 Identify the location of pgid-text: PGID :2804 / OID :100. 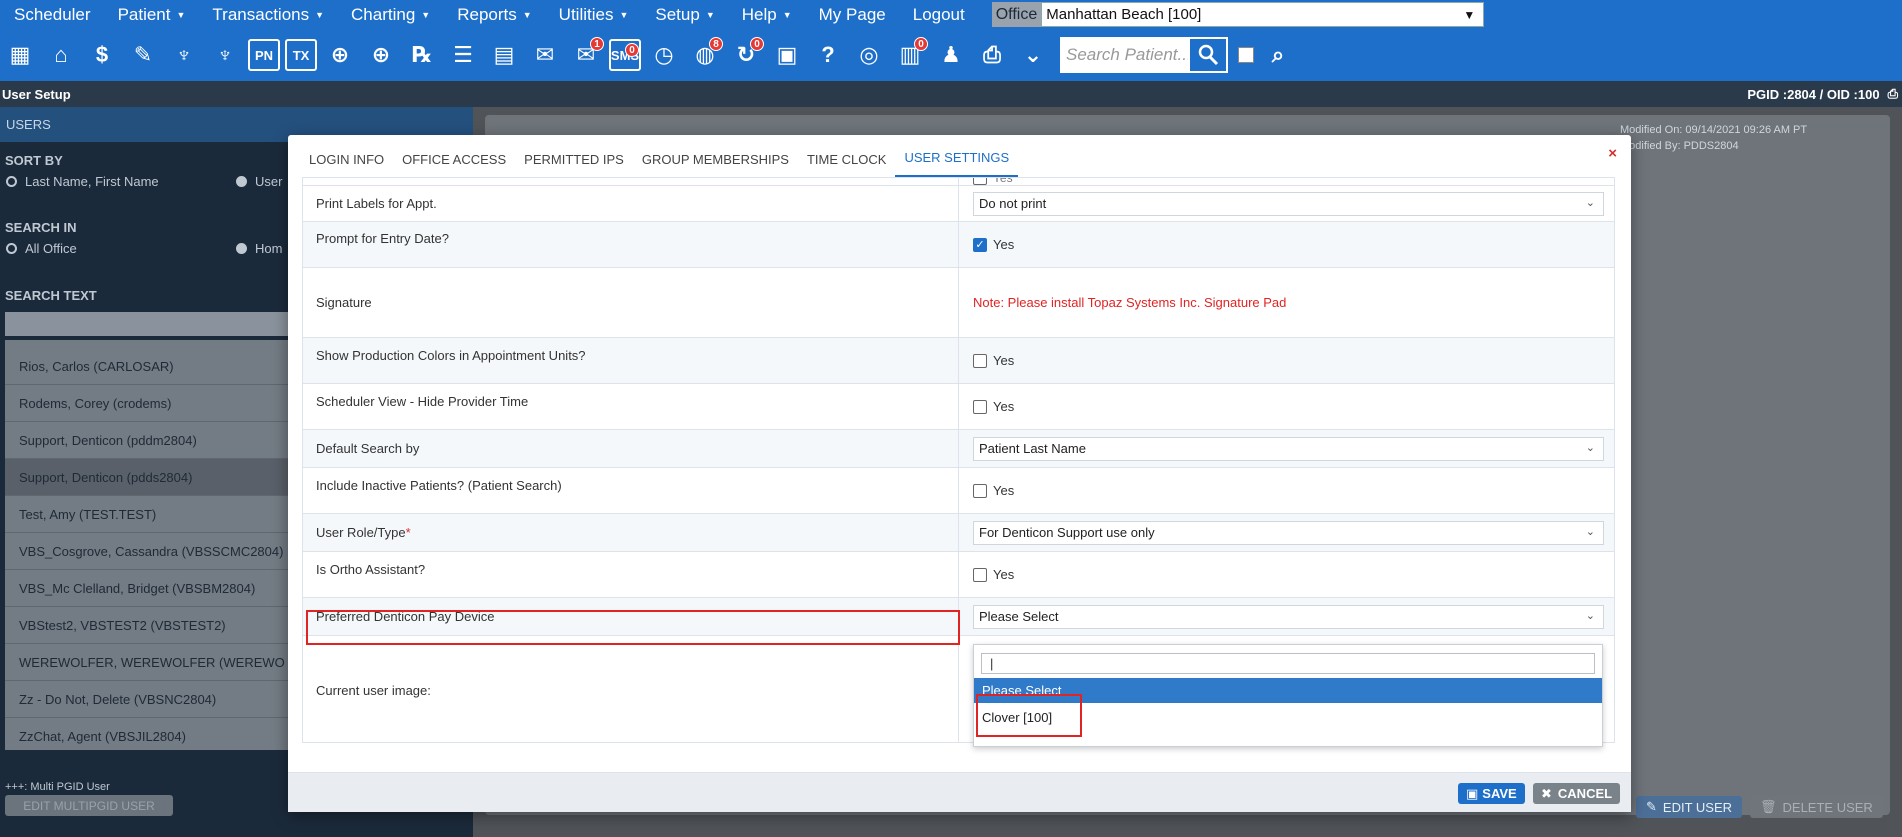
(1813, 94).